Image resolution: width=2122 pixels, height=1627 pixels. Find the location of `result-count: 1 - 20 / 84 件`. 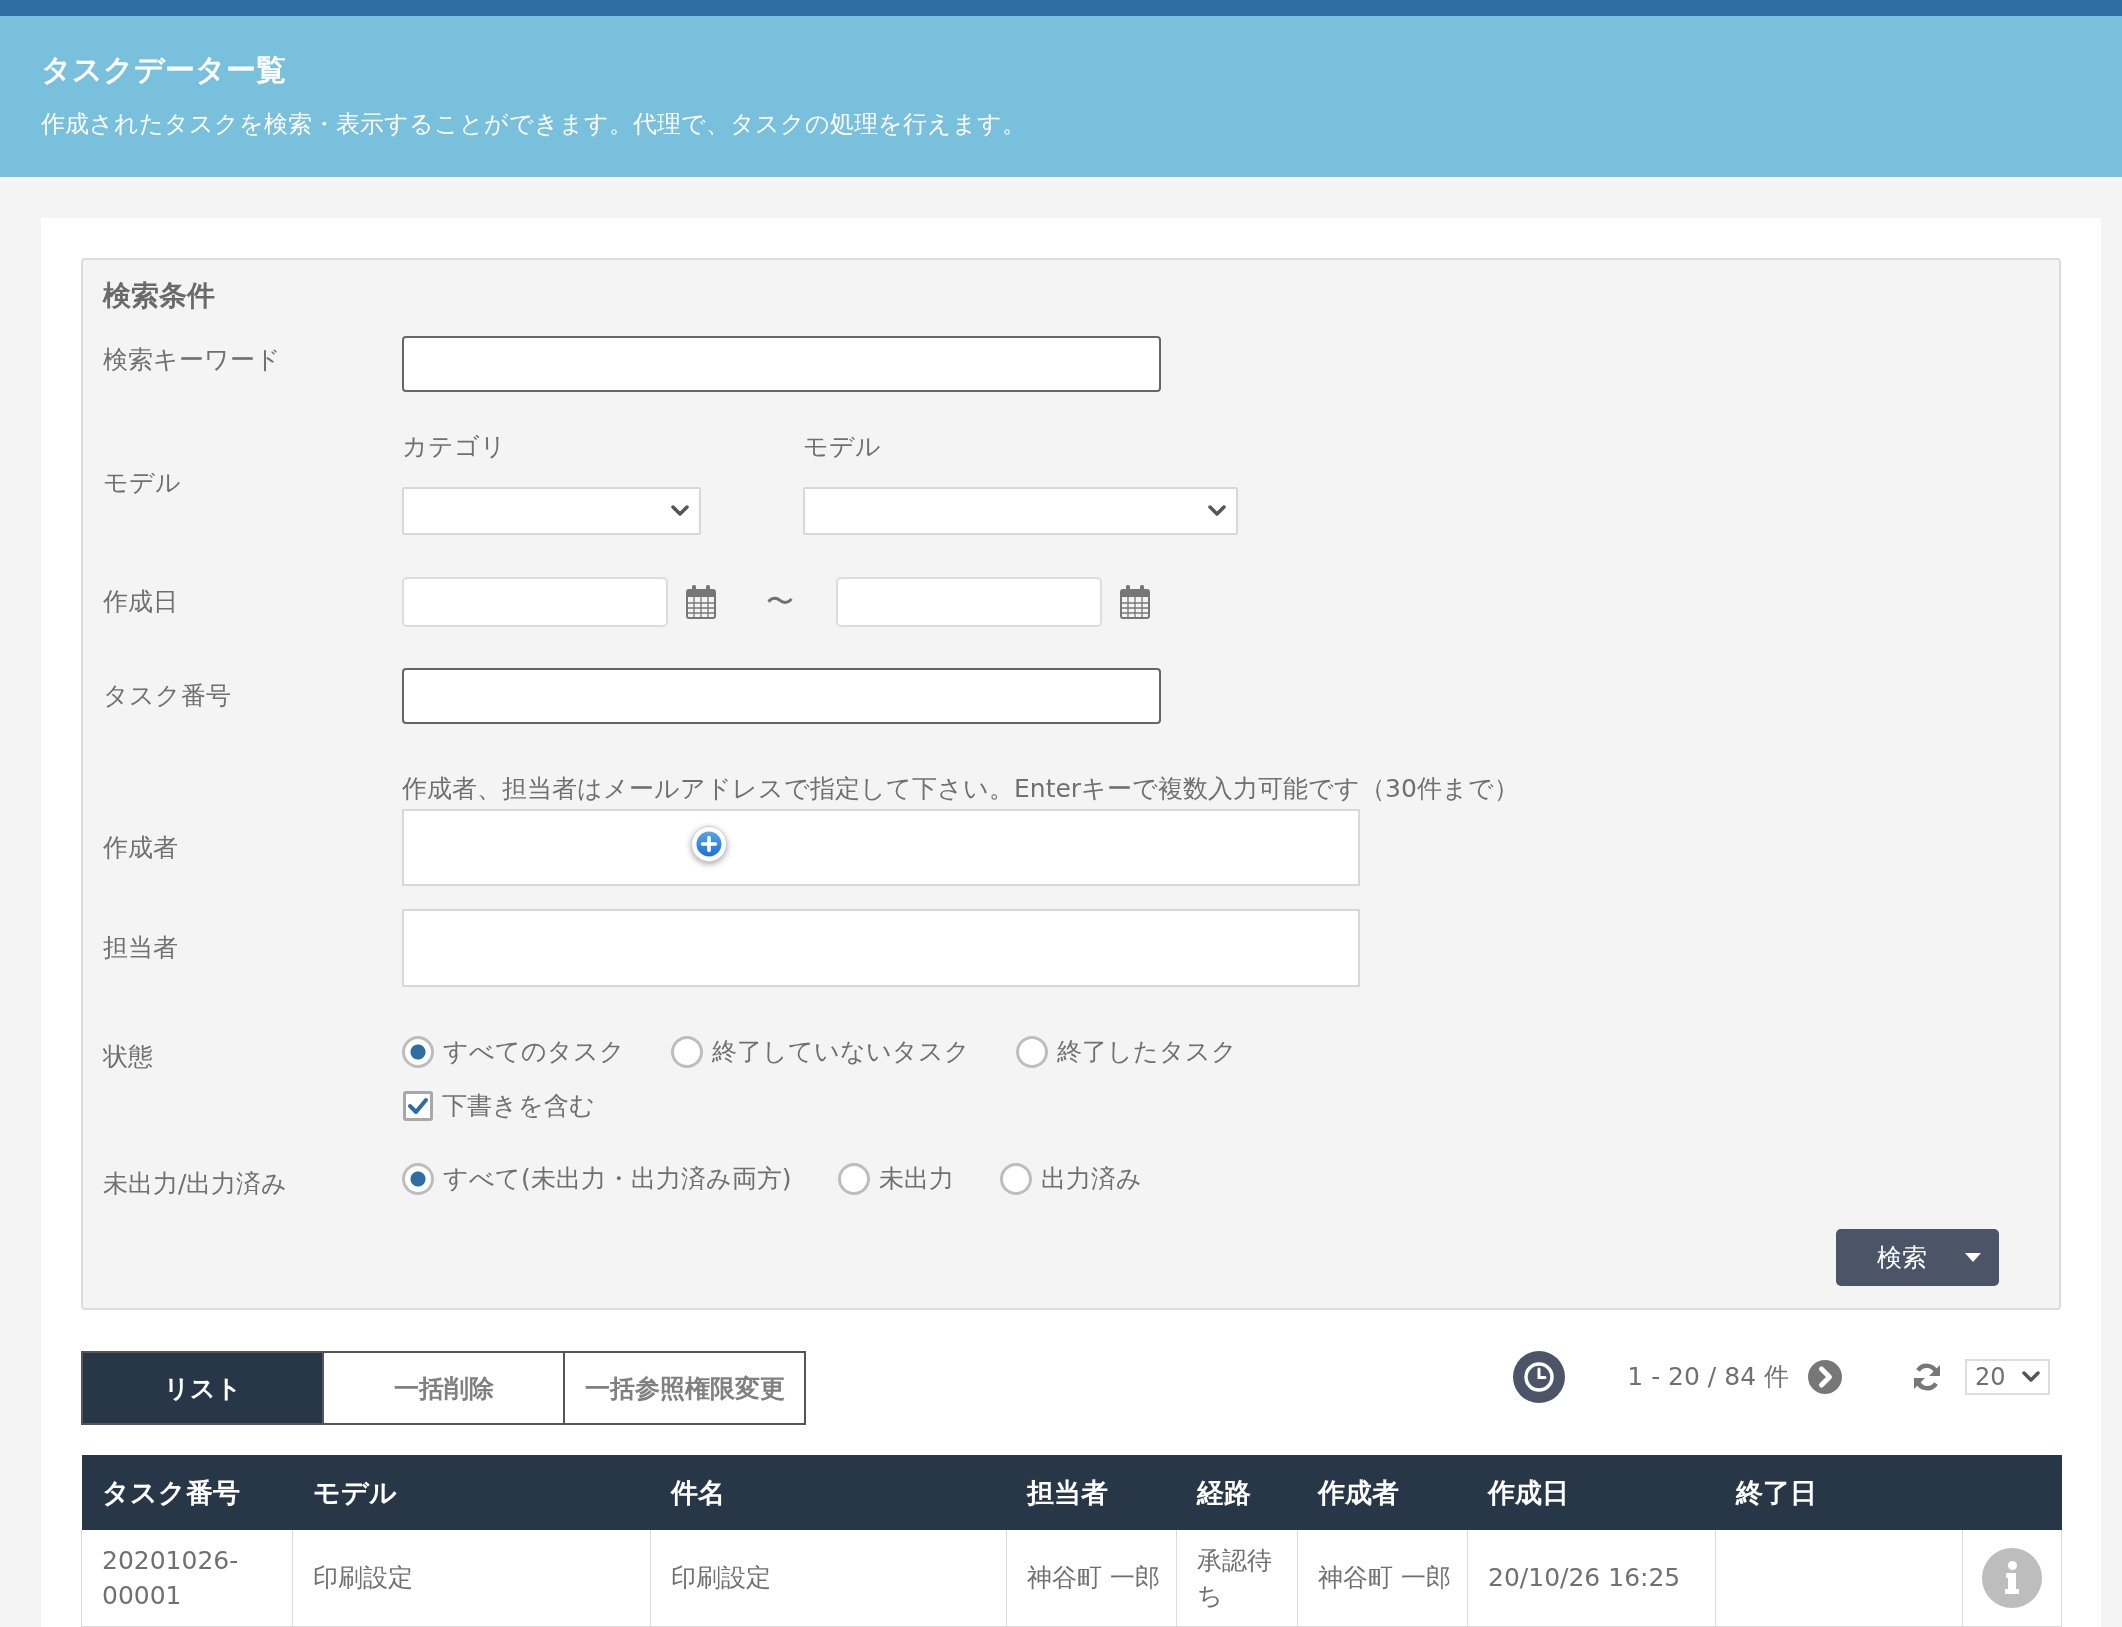

result-count: 1 - 20 / 84 件 is located at coordinates (1708, 1377).